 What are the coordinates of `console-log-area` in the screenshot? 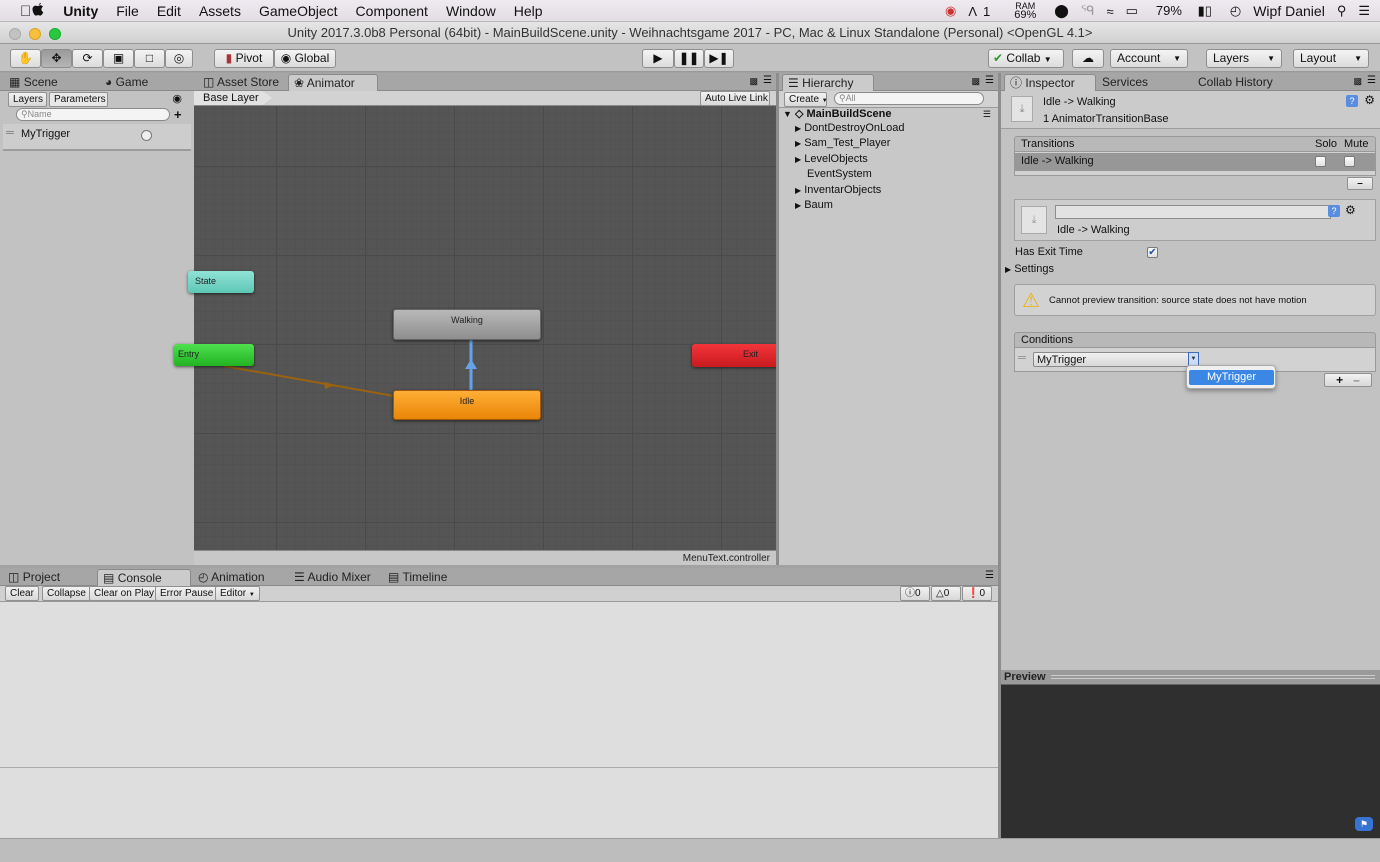 It's located at (499, 685).